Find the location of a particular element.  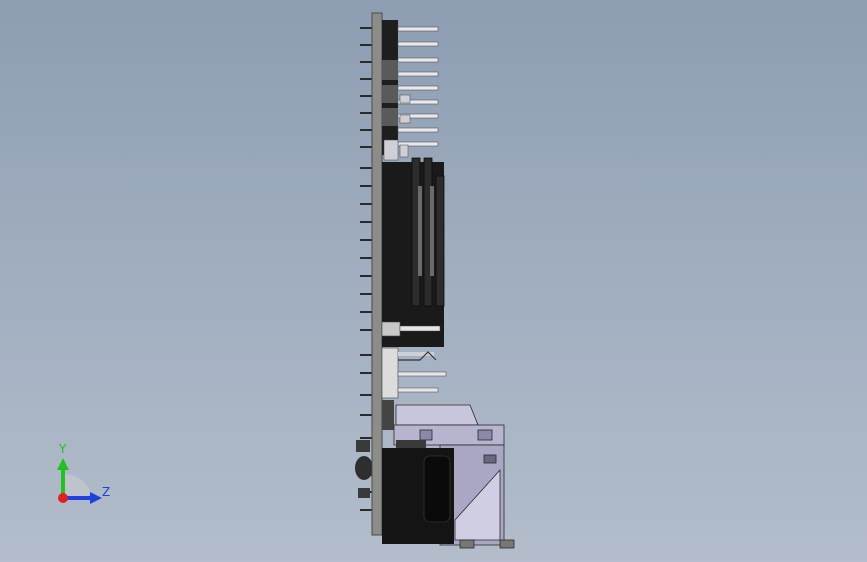

top-header-connector is located at coordinates (390, 87).